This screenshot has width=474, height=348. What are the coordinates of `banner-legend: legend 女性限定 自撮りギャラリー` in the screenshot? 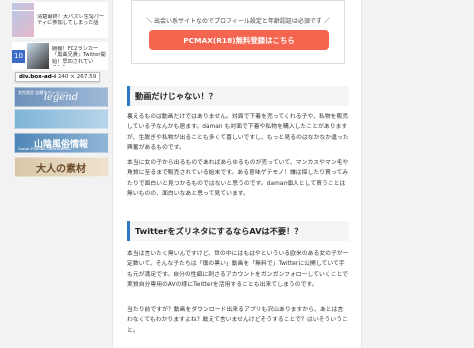 It's located at (61, 97).